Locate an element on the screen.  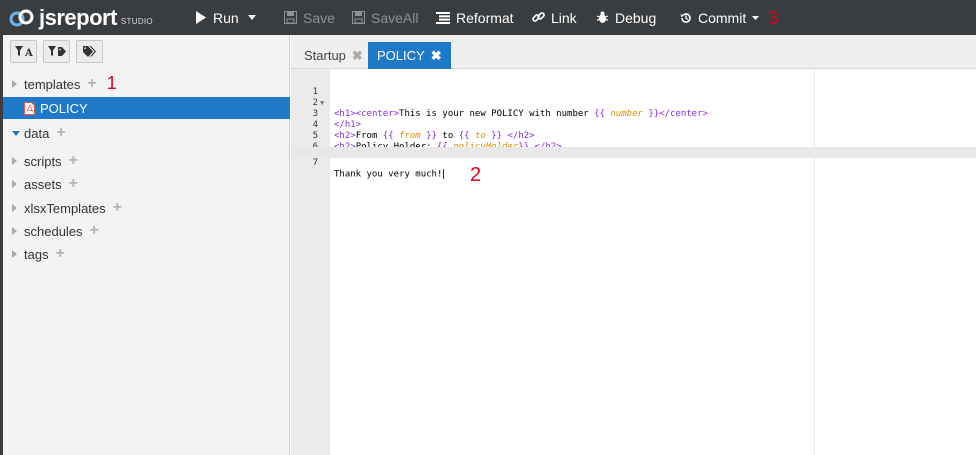
logo-subtitle: STUDIO is located at coordinates (136, 21).